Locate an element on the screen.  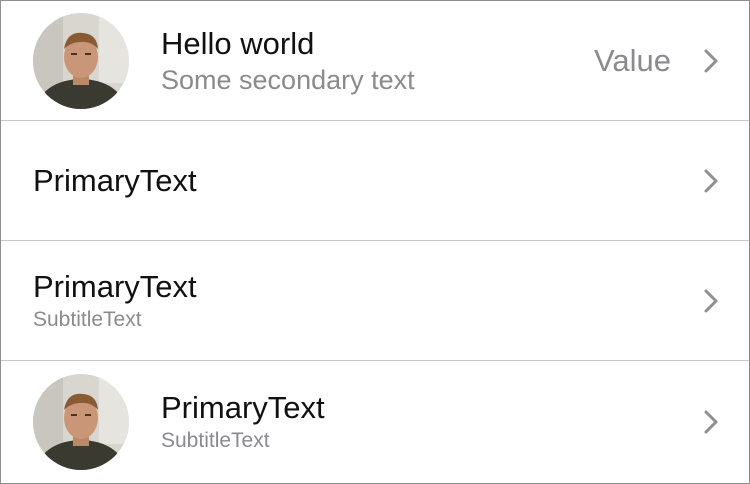
cell-text: PrimaryText is located at coordinates (115, 181).